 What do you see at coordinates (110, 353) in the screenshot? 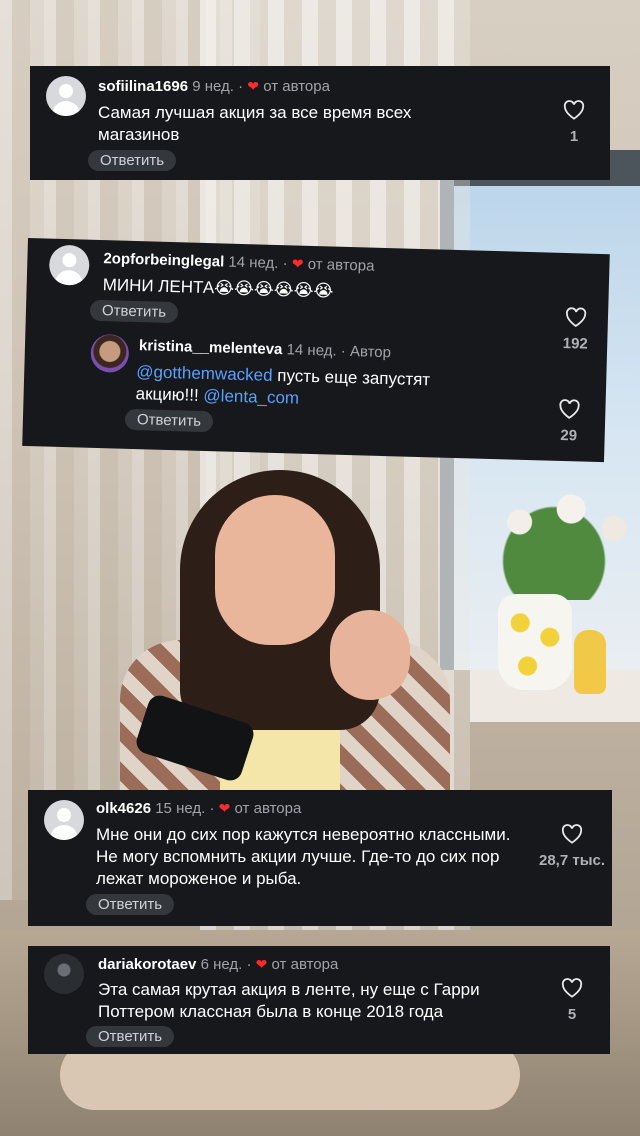
I see `reply-avatar` at bounding box center [110, 353].